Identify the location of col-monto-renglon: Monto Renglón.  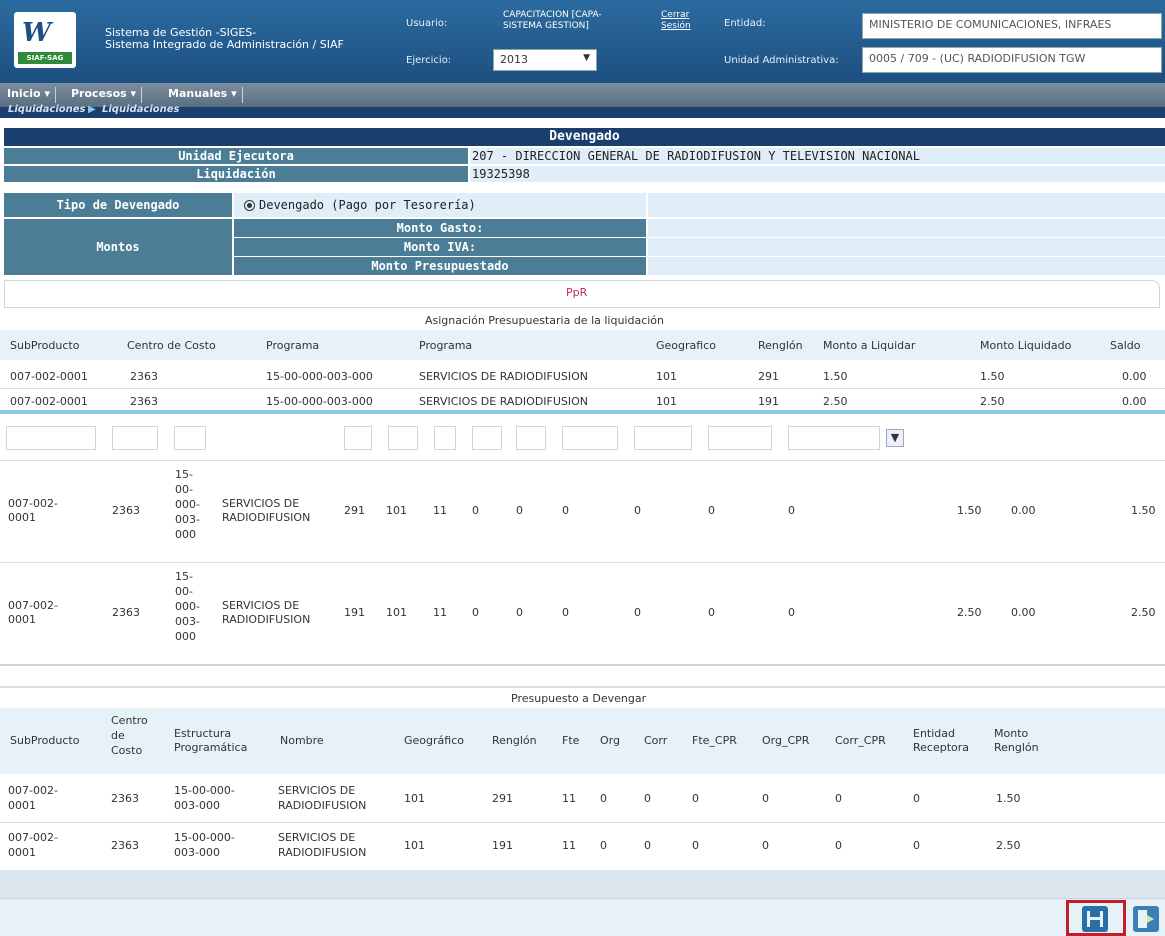
(1016, 741).